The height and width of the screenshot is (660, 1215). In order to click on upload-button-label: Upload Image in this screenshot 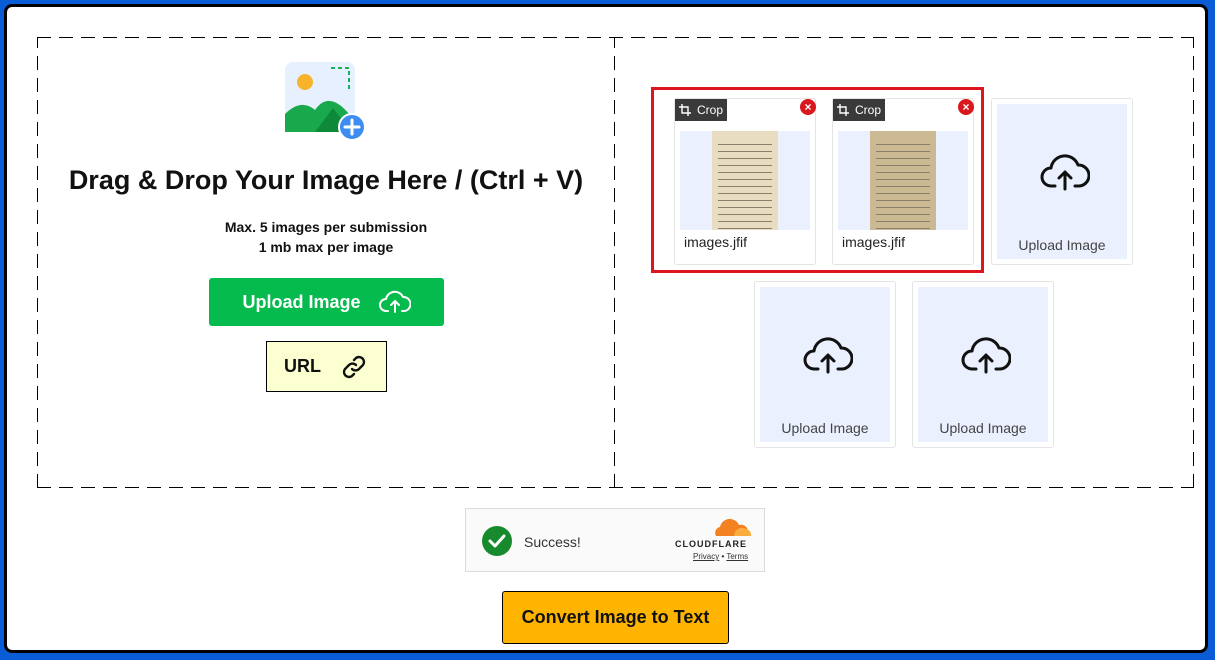, I will do `click(301, 301)`.